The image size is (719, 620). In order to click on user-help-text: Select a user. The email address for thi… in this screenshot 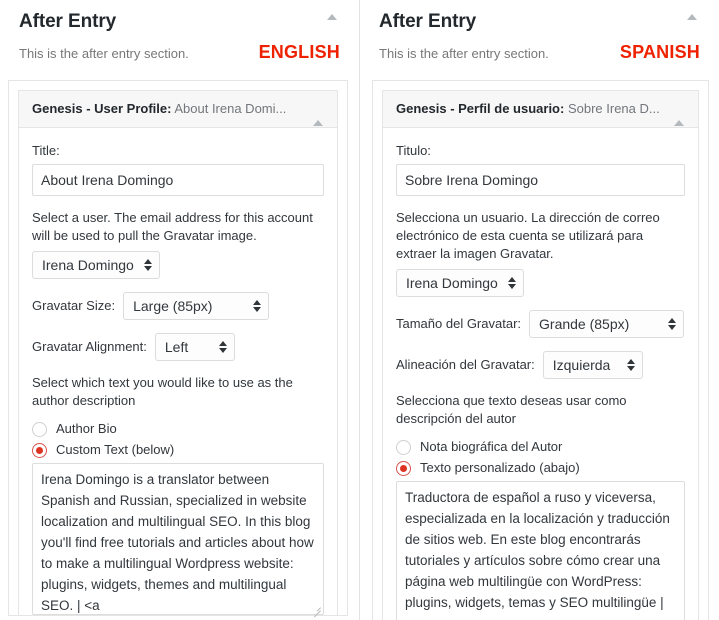, I will do `click(172, 226)`.